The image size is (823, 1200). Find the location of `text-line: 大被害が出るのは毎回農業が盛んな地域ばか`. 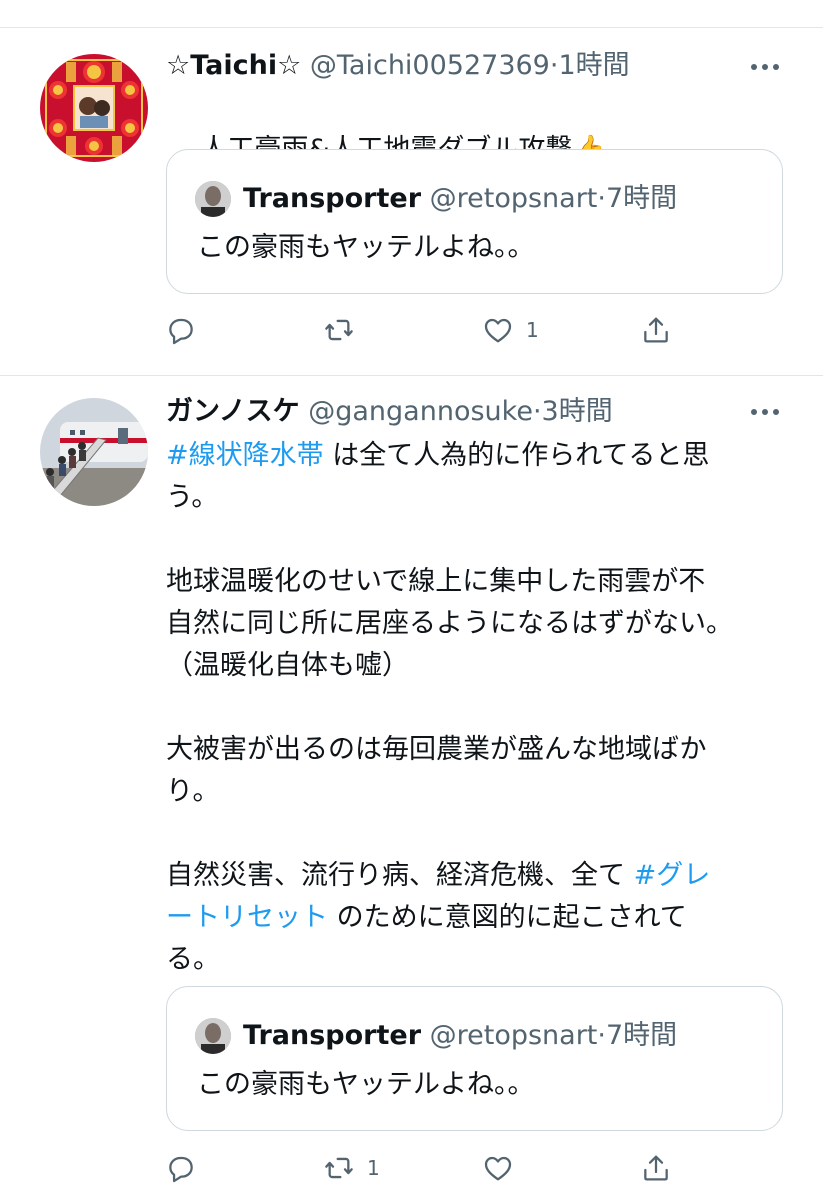

text-line: 大被害が出るのは毎回農業が盛んな地域ばか is located at coordinates (466, 750).